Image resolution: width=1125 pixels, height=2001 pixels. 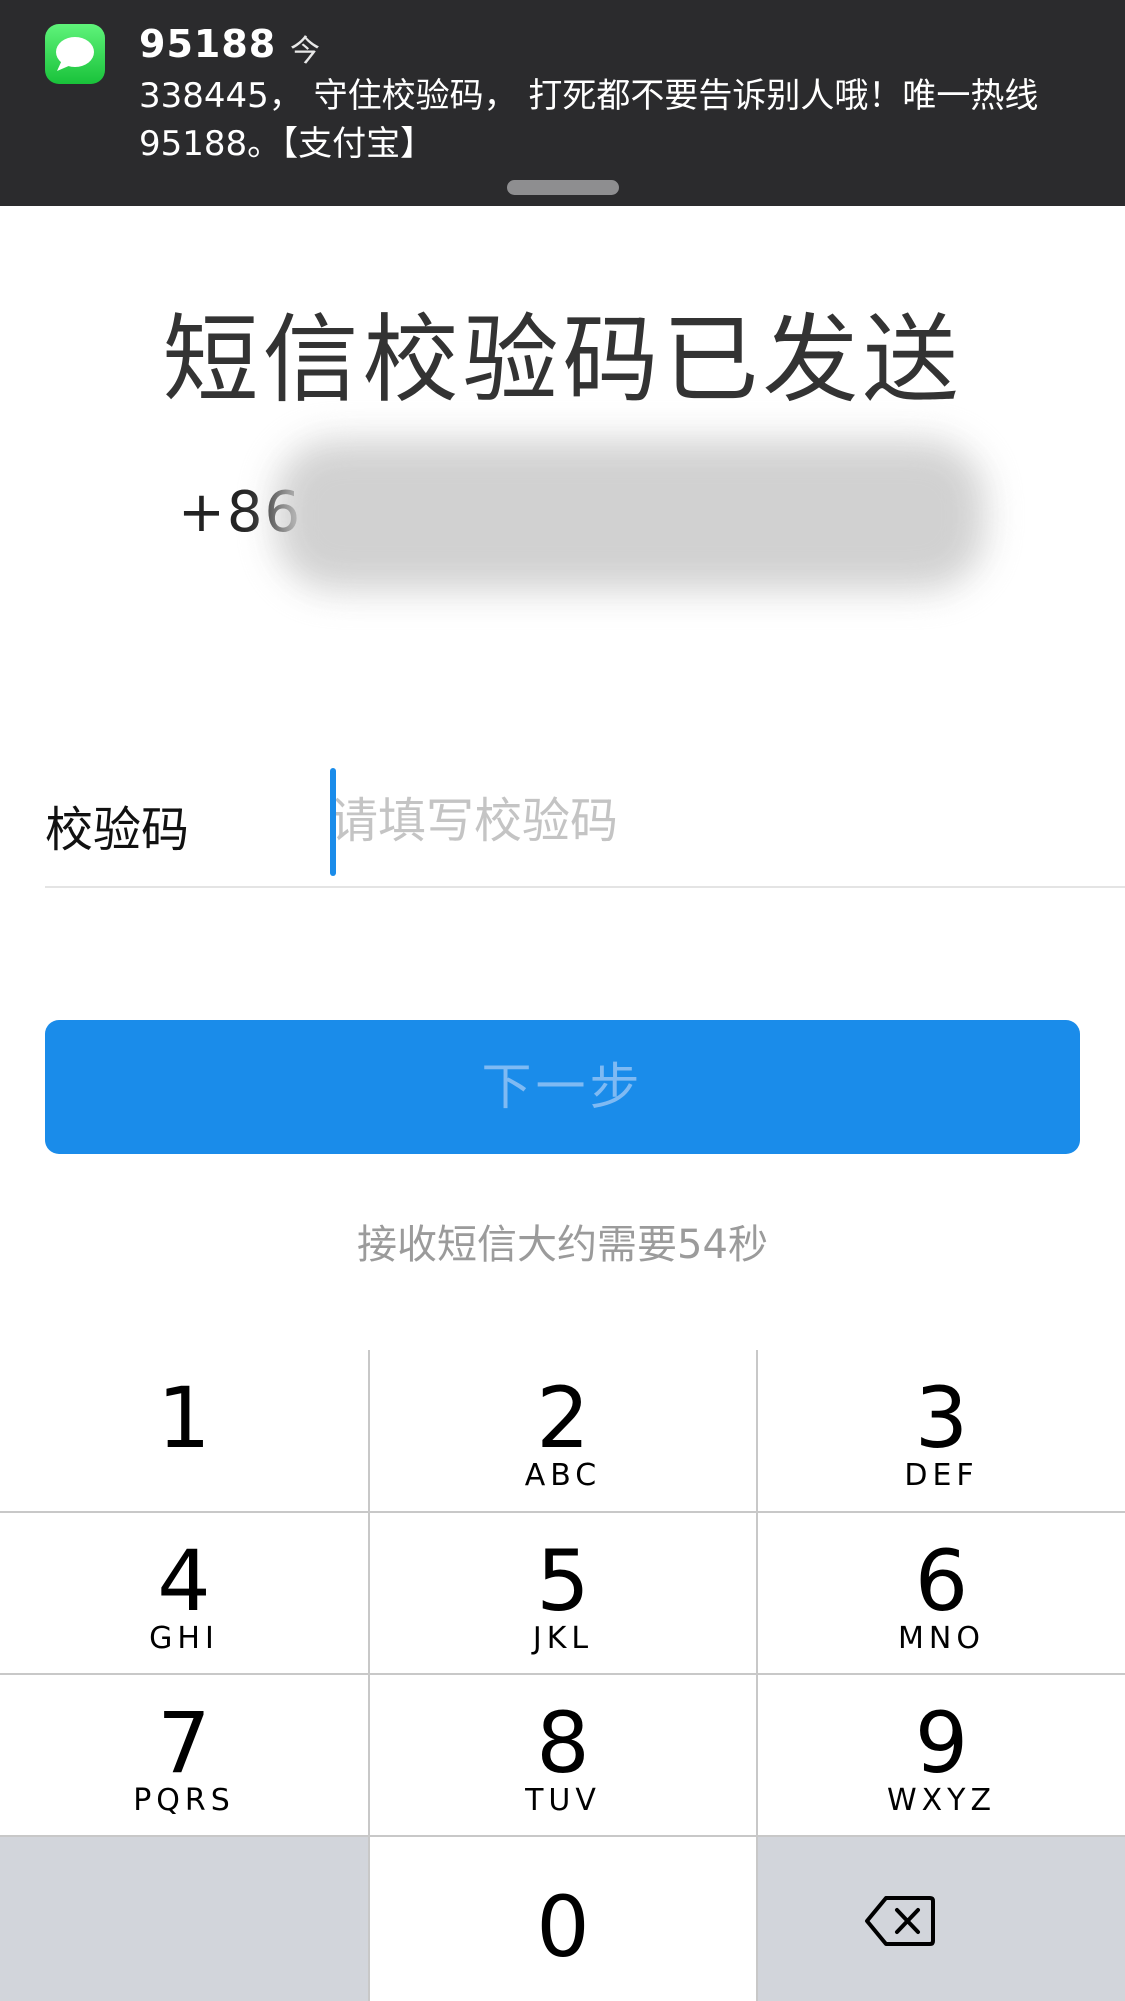 What do you see at coordinates (75, 54) in the screenshot?
I see `messages-bubble-icon` at bounding box center [75, 54].